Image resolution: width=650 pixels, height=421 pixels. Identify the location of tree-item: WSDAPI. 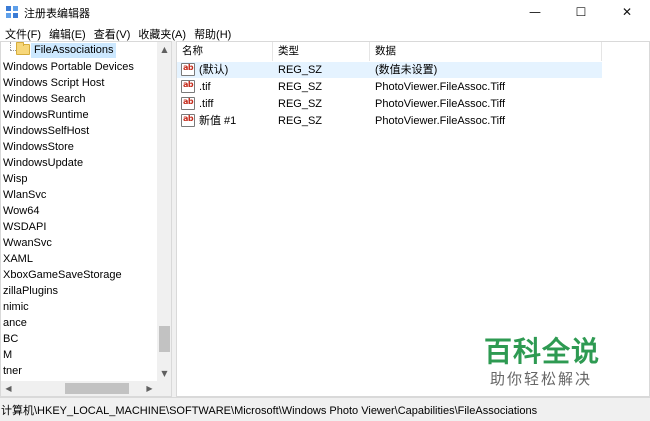
(79, 227).